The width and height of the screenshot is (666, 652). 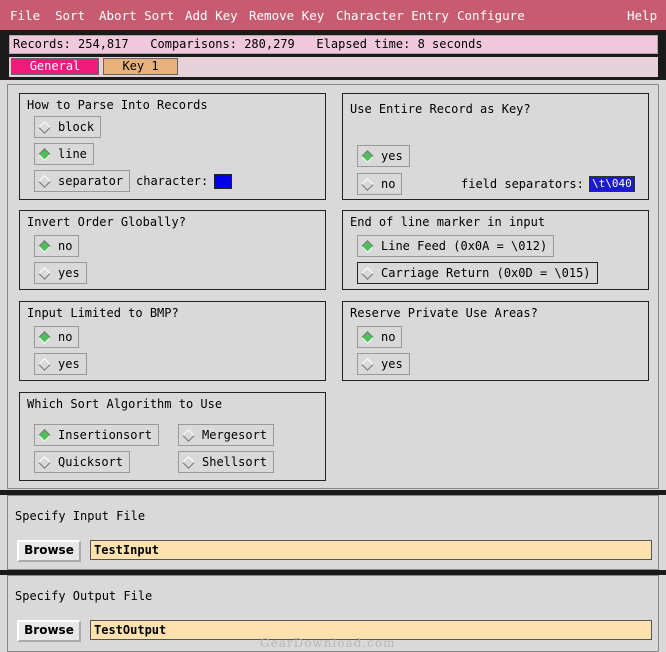 I want to click on tab-key-1: Key 1, so click(x=140, y=66).